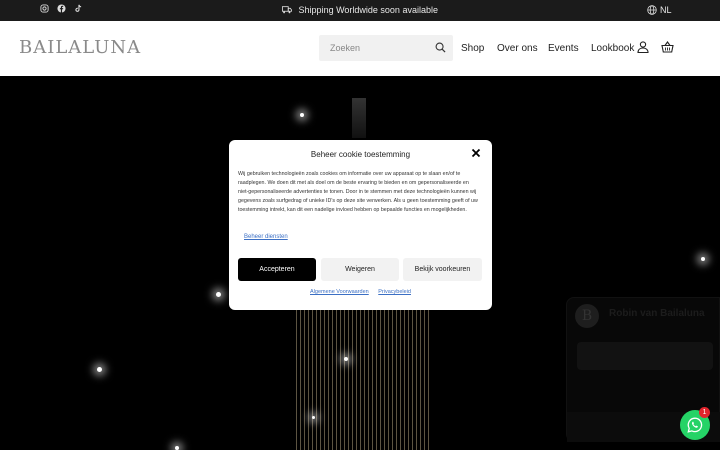 This screenshot has width=720, height=450. What do you see at coordinates (667, 47) in the screenshot?
I see `basket-icon` at bounding box center [667, 47].